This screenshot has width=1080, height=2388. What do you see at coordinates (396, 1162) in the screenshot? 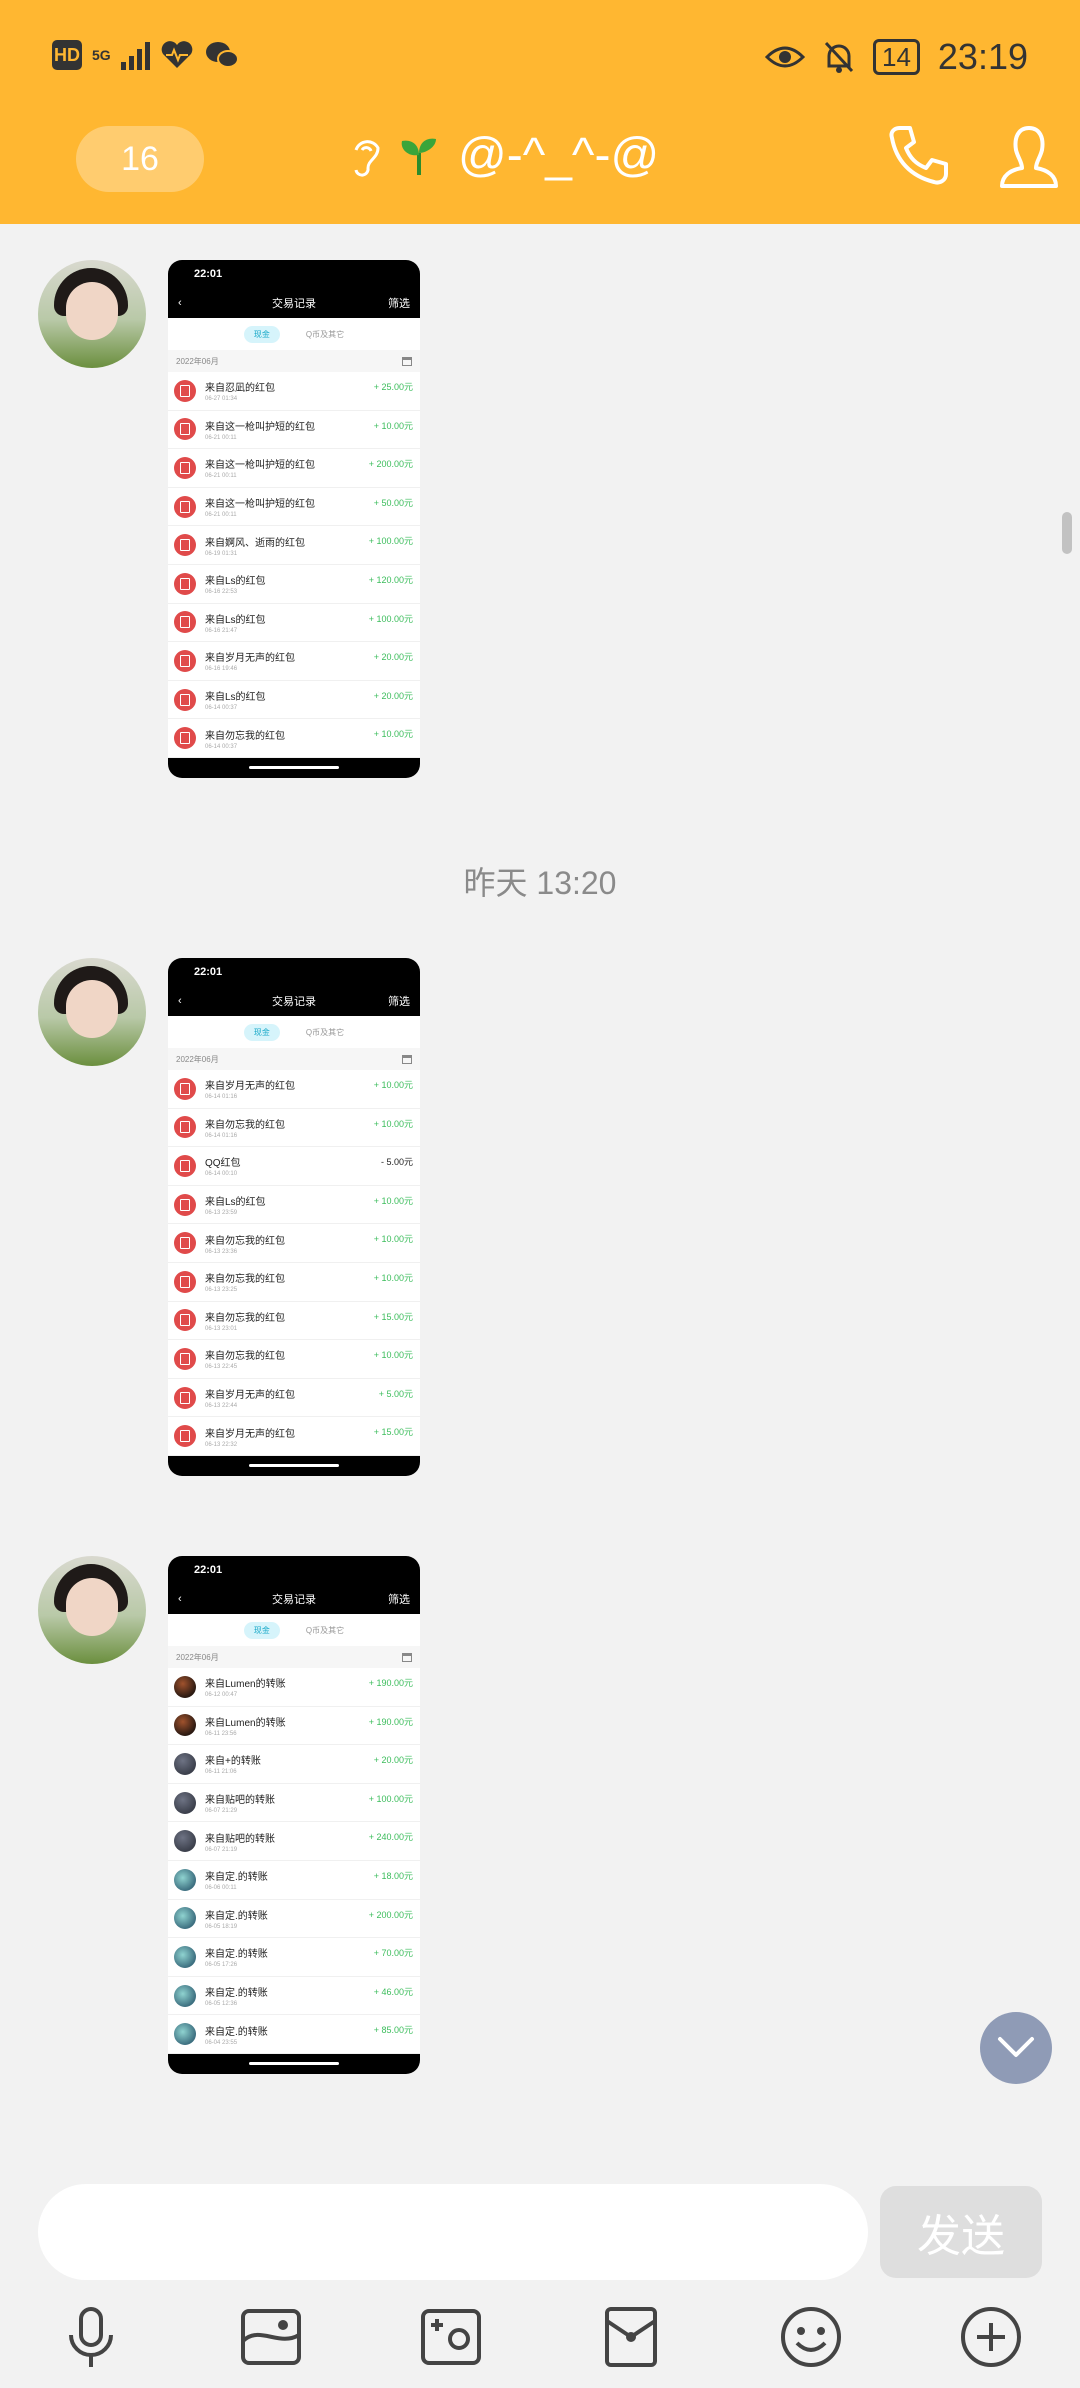
I see `transaction-amount: - 5.00元` at bounding box center [396, 1162].